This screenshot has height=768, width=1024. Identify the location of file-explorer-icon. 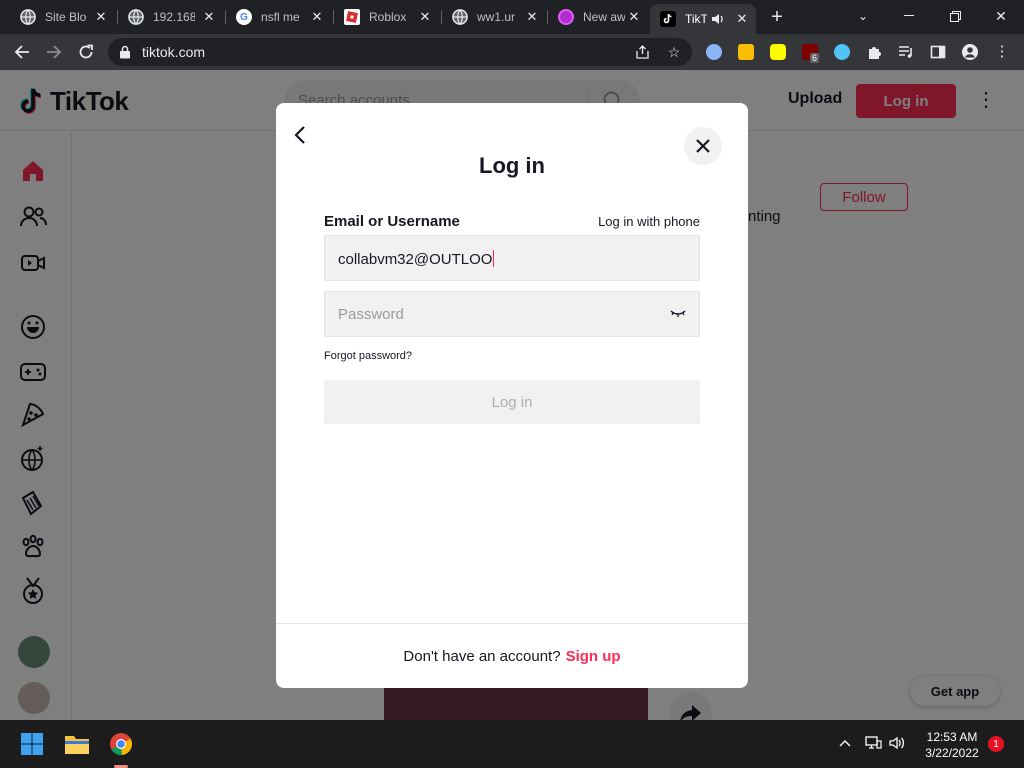
(77, 744).